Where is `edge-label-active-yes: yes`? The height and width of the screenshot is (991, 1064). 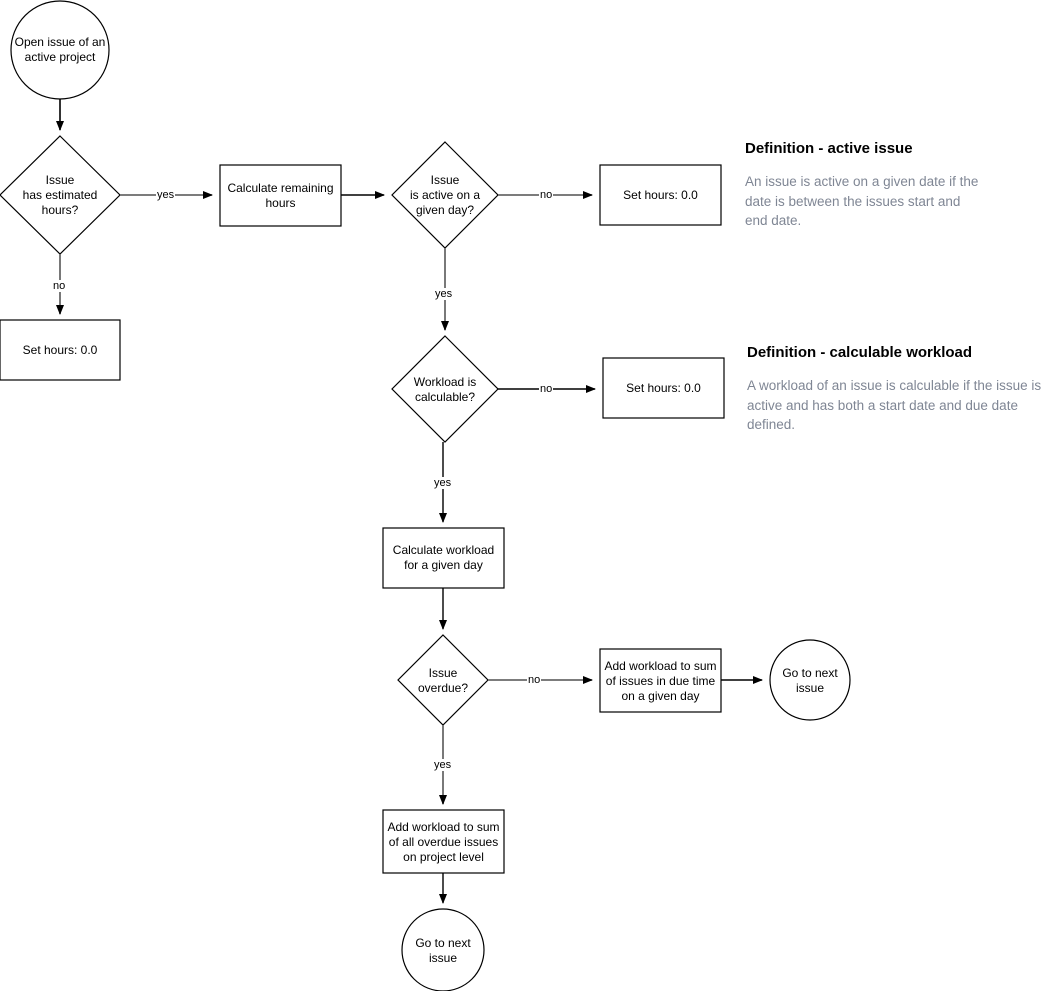
edge-label-active-yes: yes is located at coordinates (444, 294).